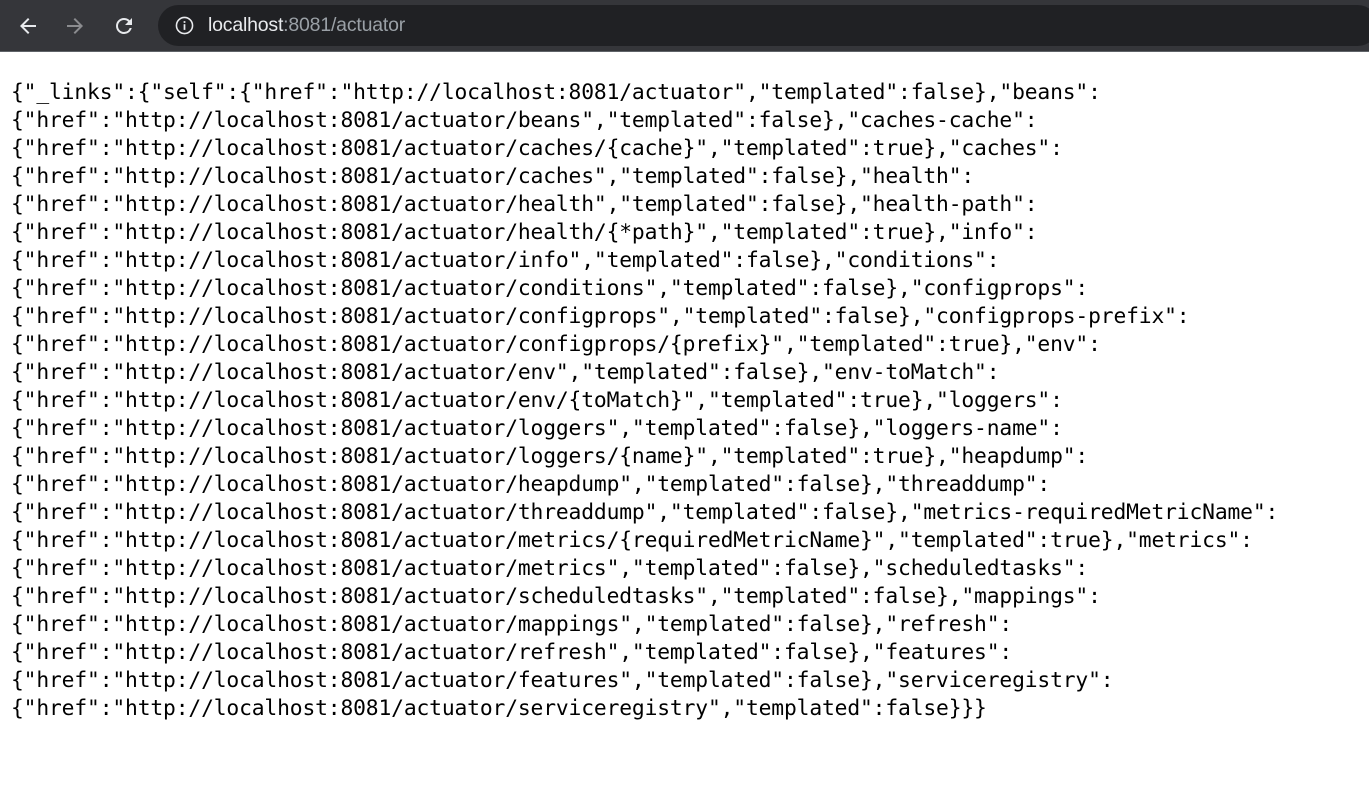  What do you see at coordinates (246, 25) in the screenshot?
I see `url-host: localhost` at bounding box center [246, 25].